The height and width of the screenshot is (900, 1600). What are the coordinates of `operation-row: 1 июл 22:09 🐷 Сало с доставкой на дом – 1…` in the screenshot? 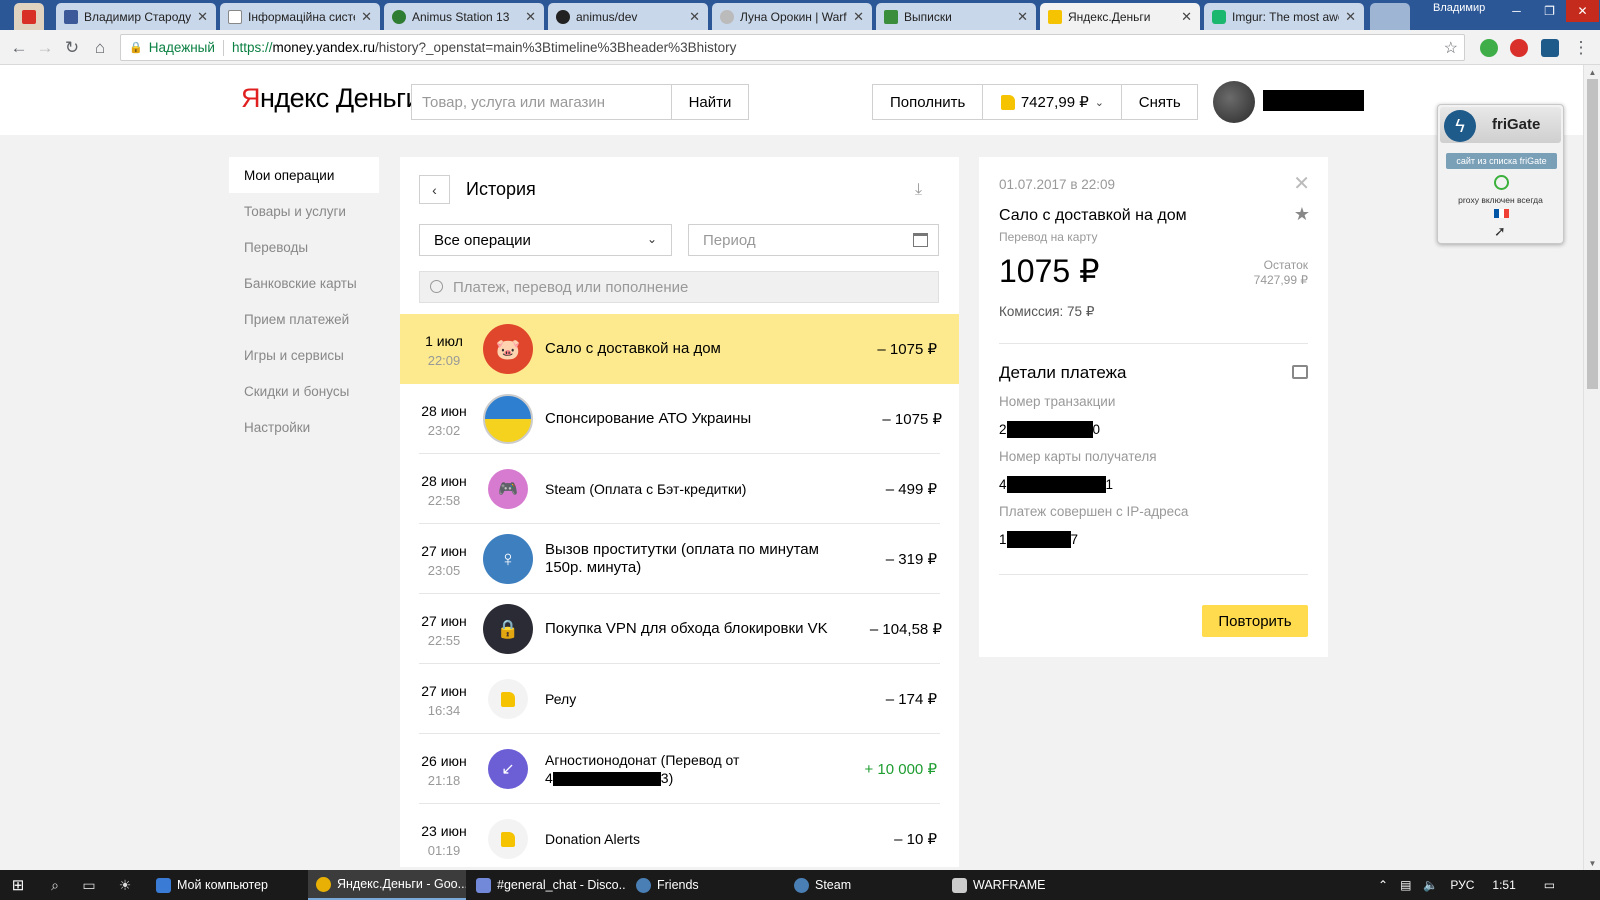 It's located at (679, 349).